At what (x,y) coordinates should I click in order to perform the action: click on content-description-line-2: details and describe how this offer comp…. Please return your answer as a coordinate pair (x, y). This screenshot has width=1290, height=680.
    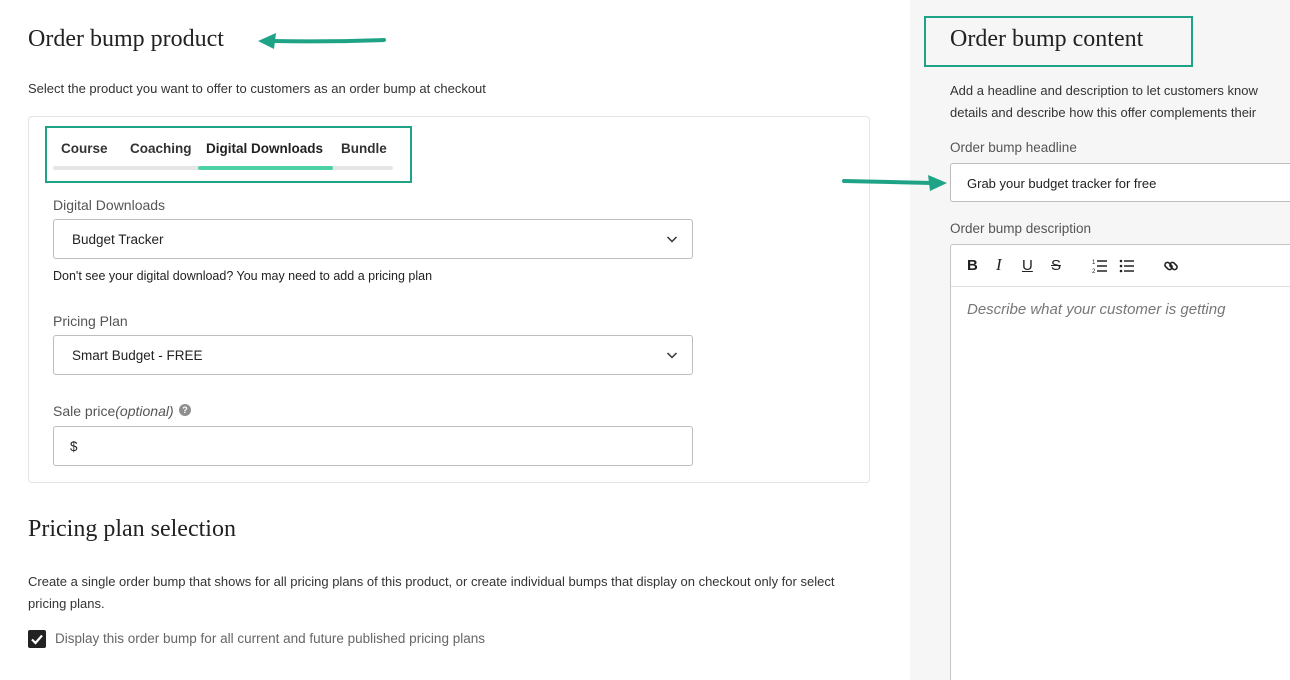
    Looking at the image, I should click on (1103, 112).